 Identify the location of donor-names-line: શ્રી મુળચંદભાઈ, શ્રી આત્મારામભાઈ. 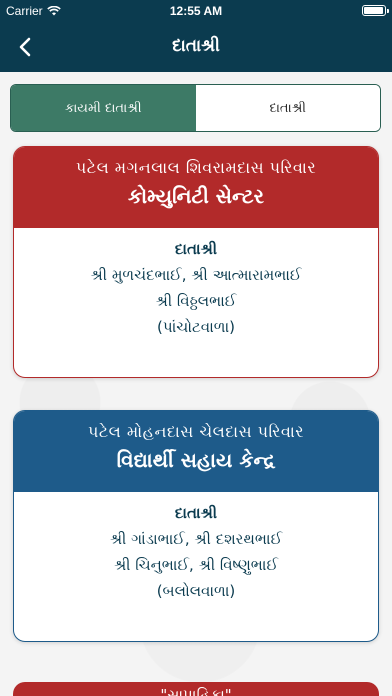
(196, 275).